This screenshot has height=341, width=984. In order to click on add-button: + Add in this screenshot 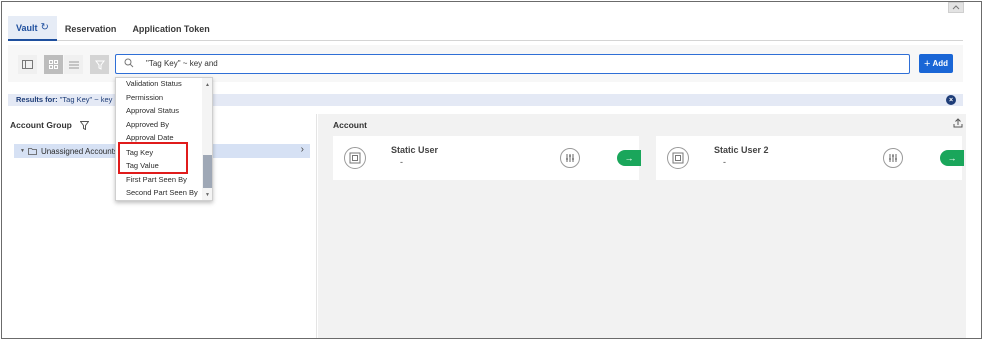, I will do `click(936, 63)`.